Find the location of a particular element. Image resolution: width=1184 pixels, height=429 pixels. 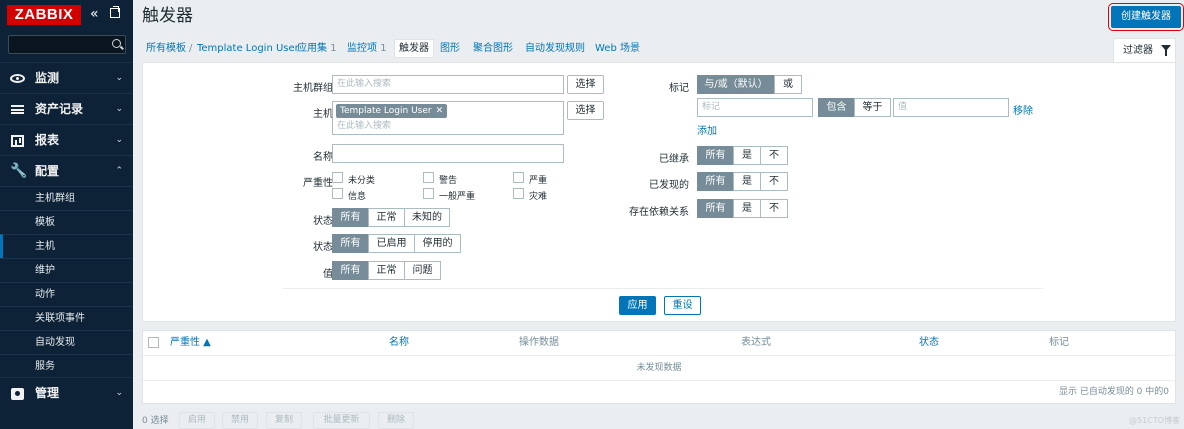

discovered-label: 已发现的 is located at coordinates (669, 185).